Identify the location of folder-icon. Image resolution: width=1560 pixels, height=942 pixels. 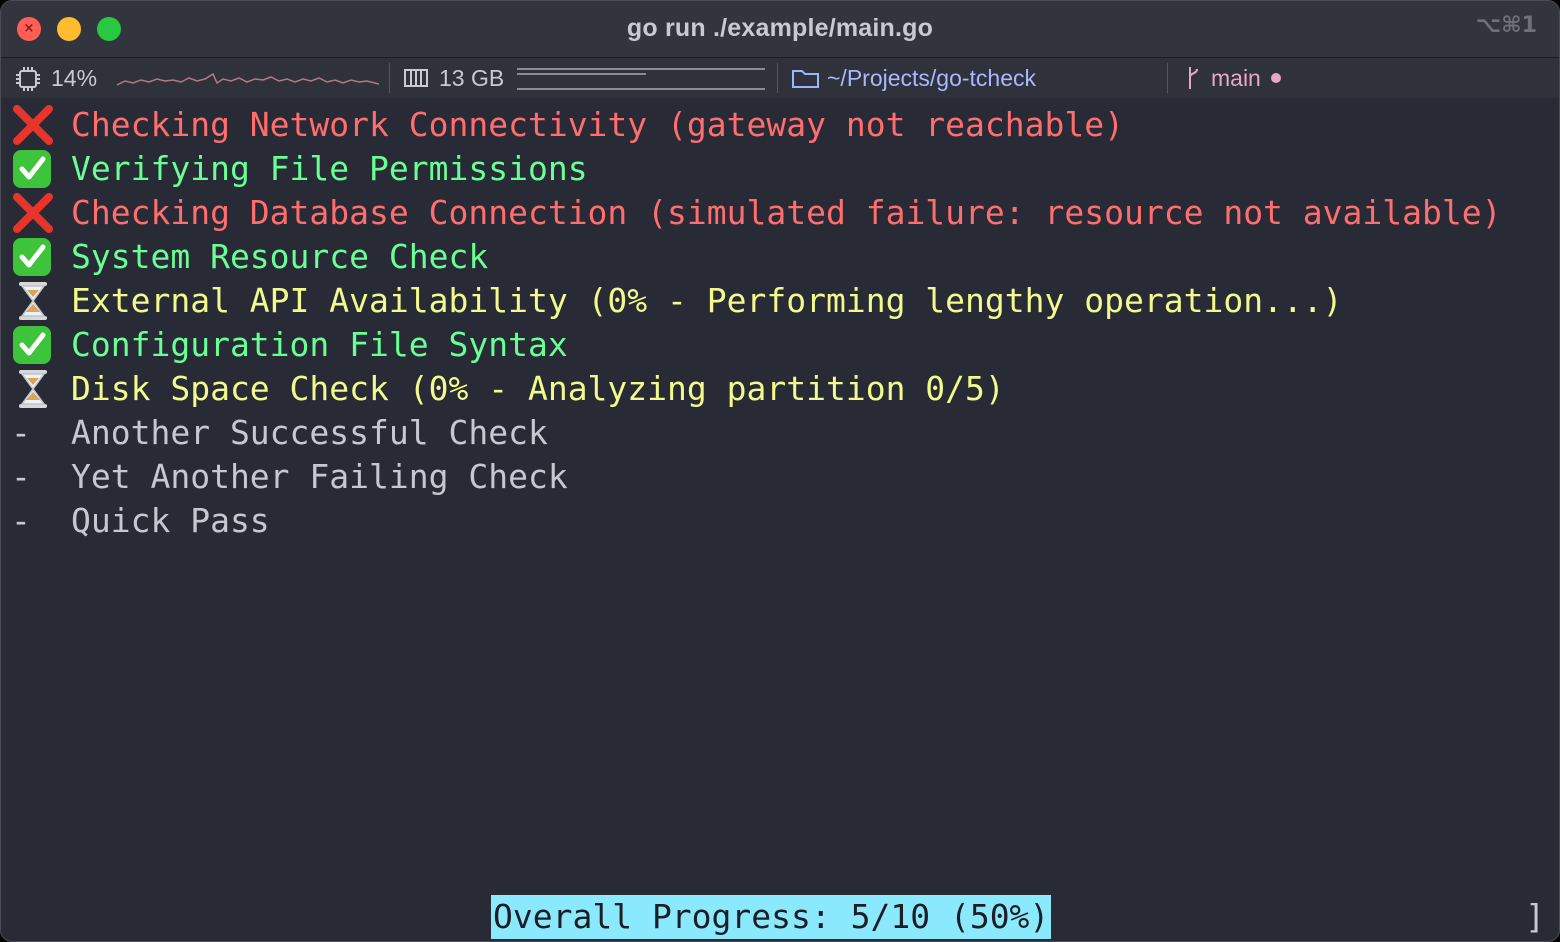
(805, 79).